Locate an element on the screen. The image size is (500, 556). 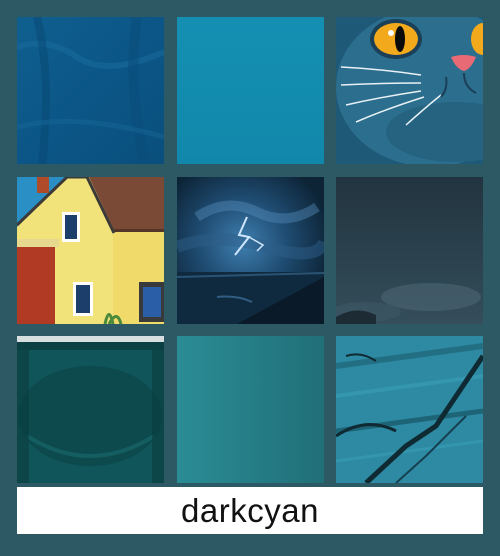
dark-fog-image is located at coordinates (409, 250).